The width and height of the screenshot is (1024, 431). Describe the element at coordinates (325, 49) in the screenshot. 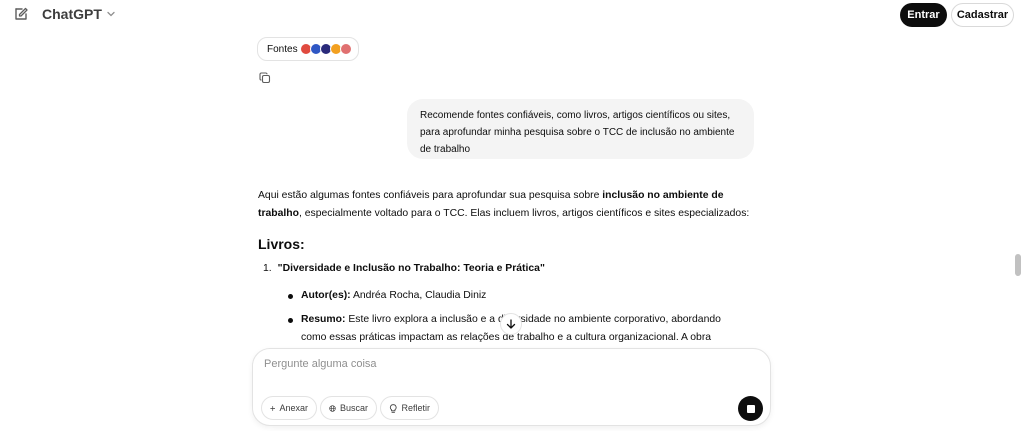

I see `source-favicons` at that location.